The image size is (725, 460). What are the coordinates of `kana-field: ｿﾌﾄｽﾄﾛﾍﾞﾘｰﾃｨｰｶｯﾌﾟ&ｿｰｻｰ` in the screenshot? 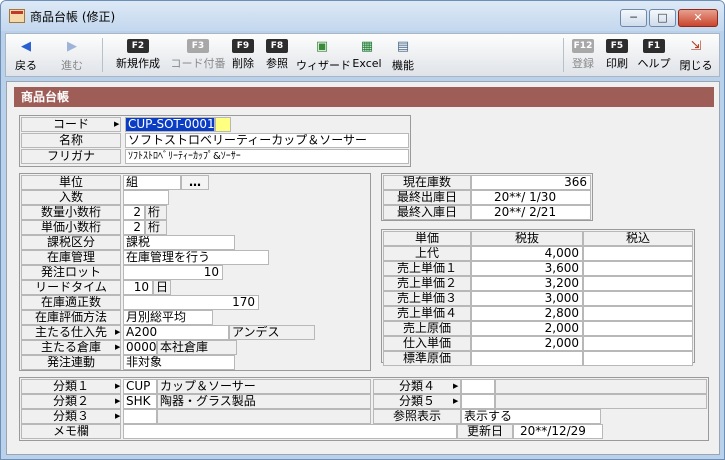 It's located at (267, 156).